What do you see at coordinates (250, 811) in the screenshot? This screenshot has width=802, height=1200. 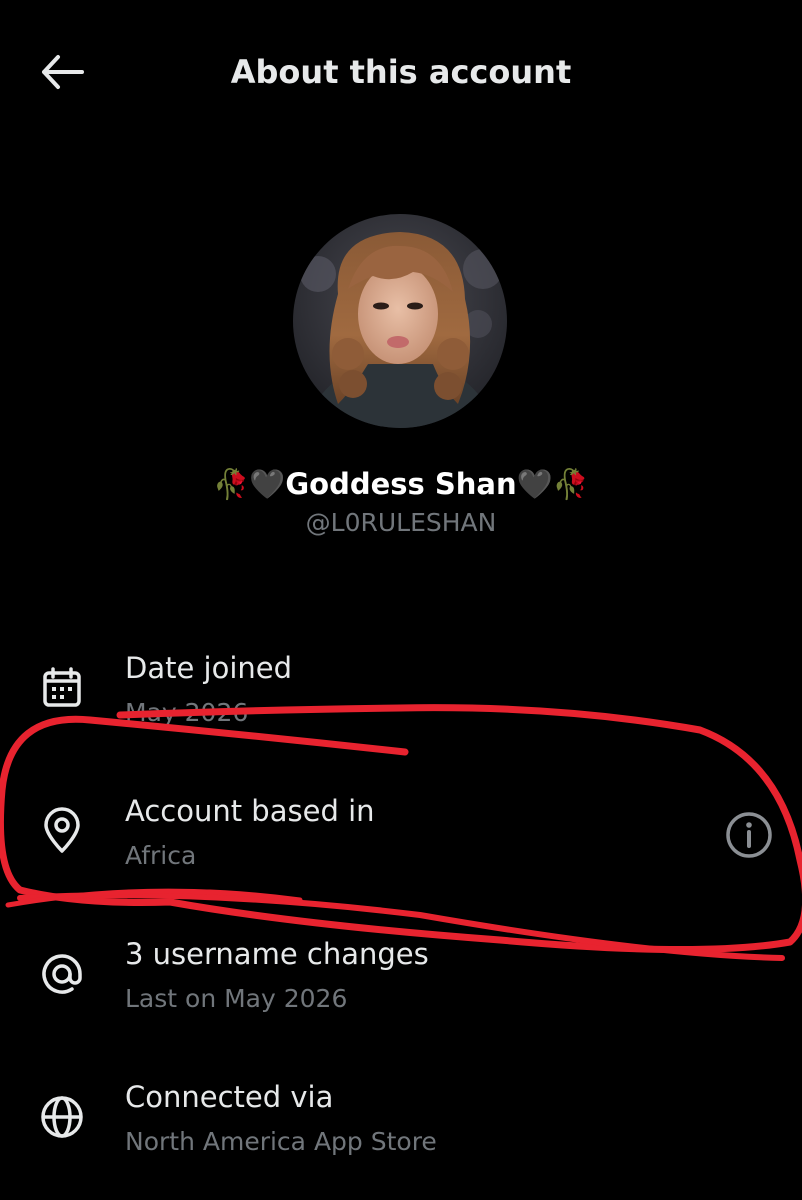 I see `detail-title: Account based in` at bounding box center [250, 811].